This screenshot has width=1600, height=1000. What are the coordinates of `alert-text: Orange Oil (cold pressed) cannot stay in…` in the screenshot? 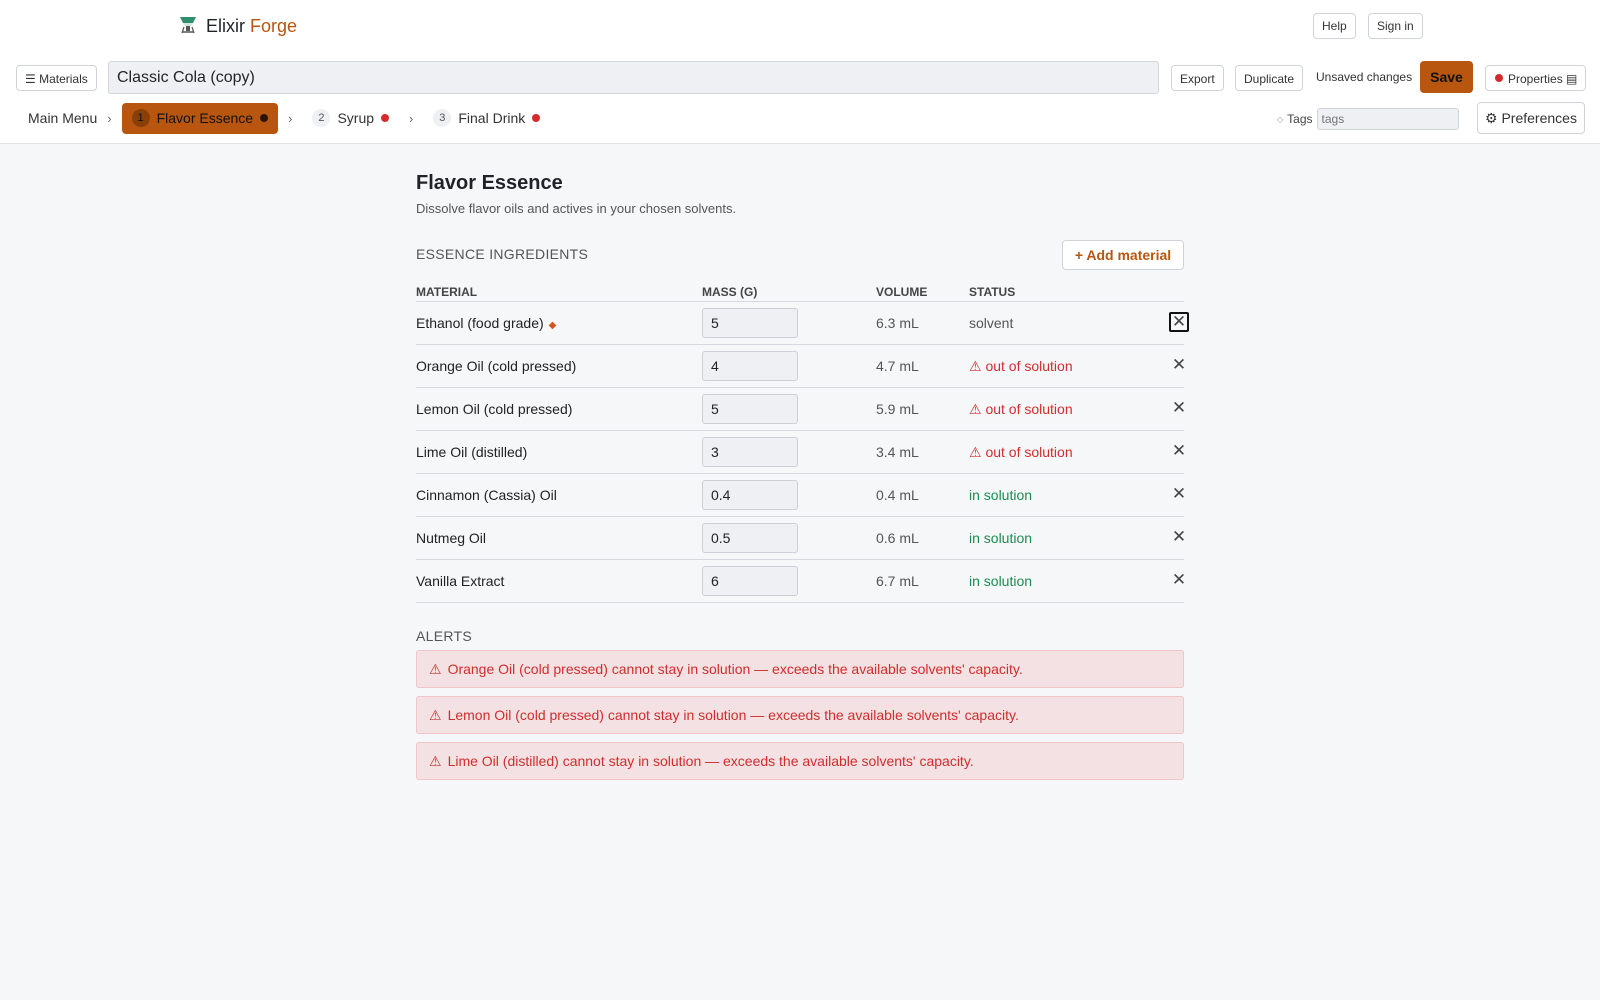 It's located at (735, 669).